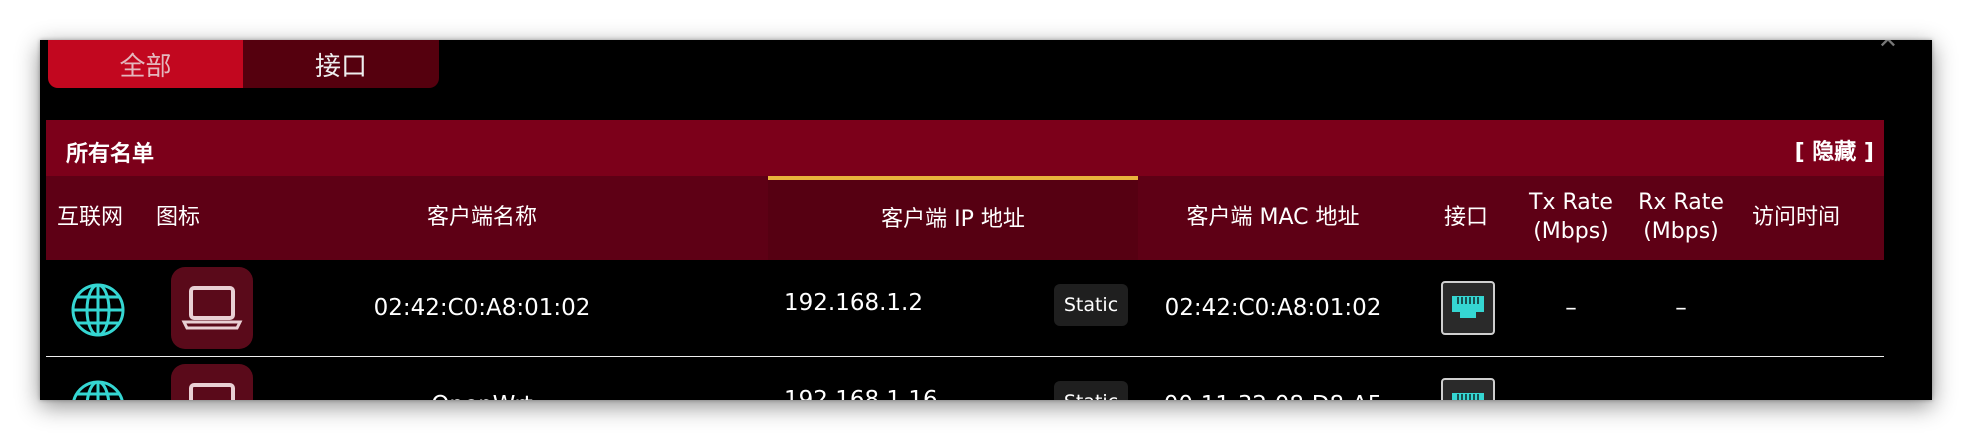  I want to click on col-icon: 图标, so click(178, 218).